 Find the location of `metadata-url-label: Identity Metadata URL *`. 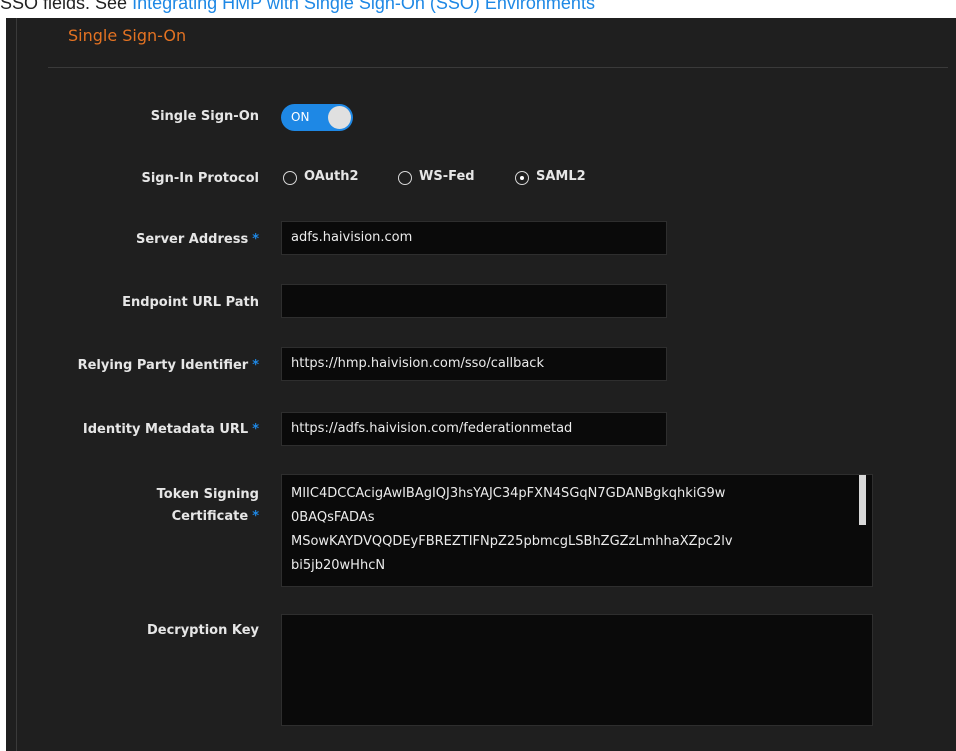

metadata-url-label: Identity Metadata URL * is located at coordinates (171, 429).